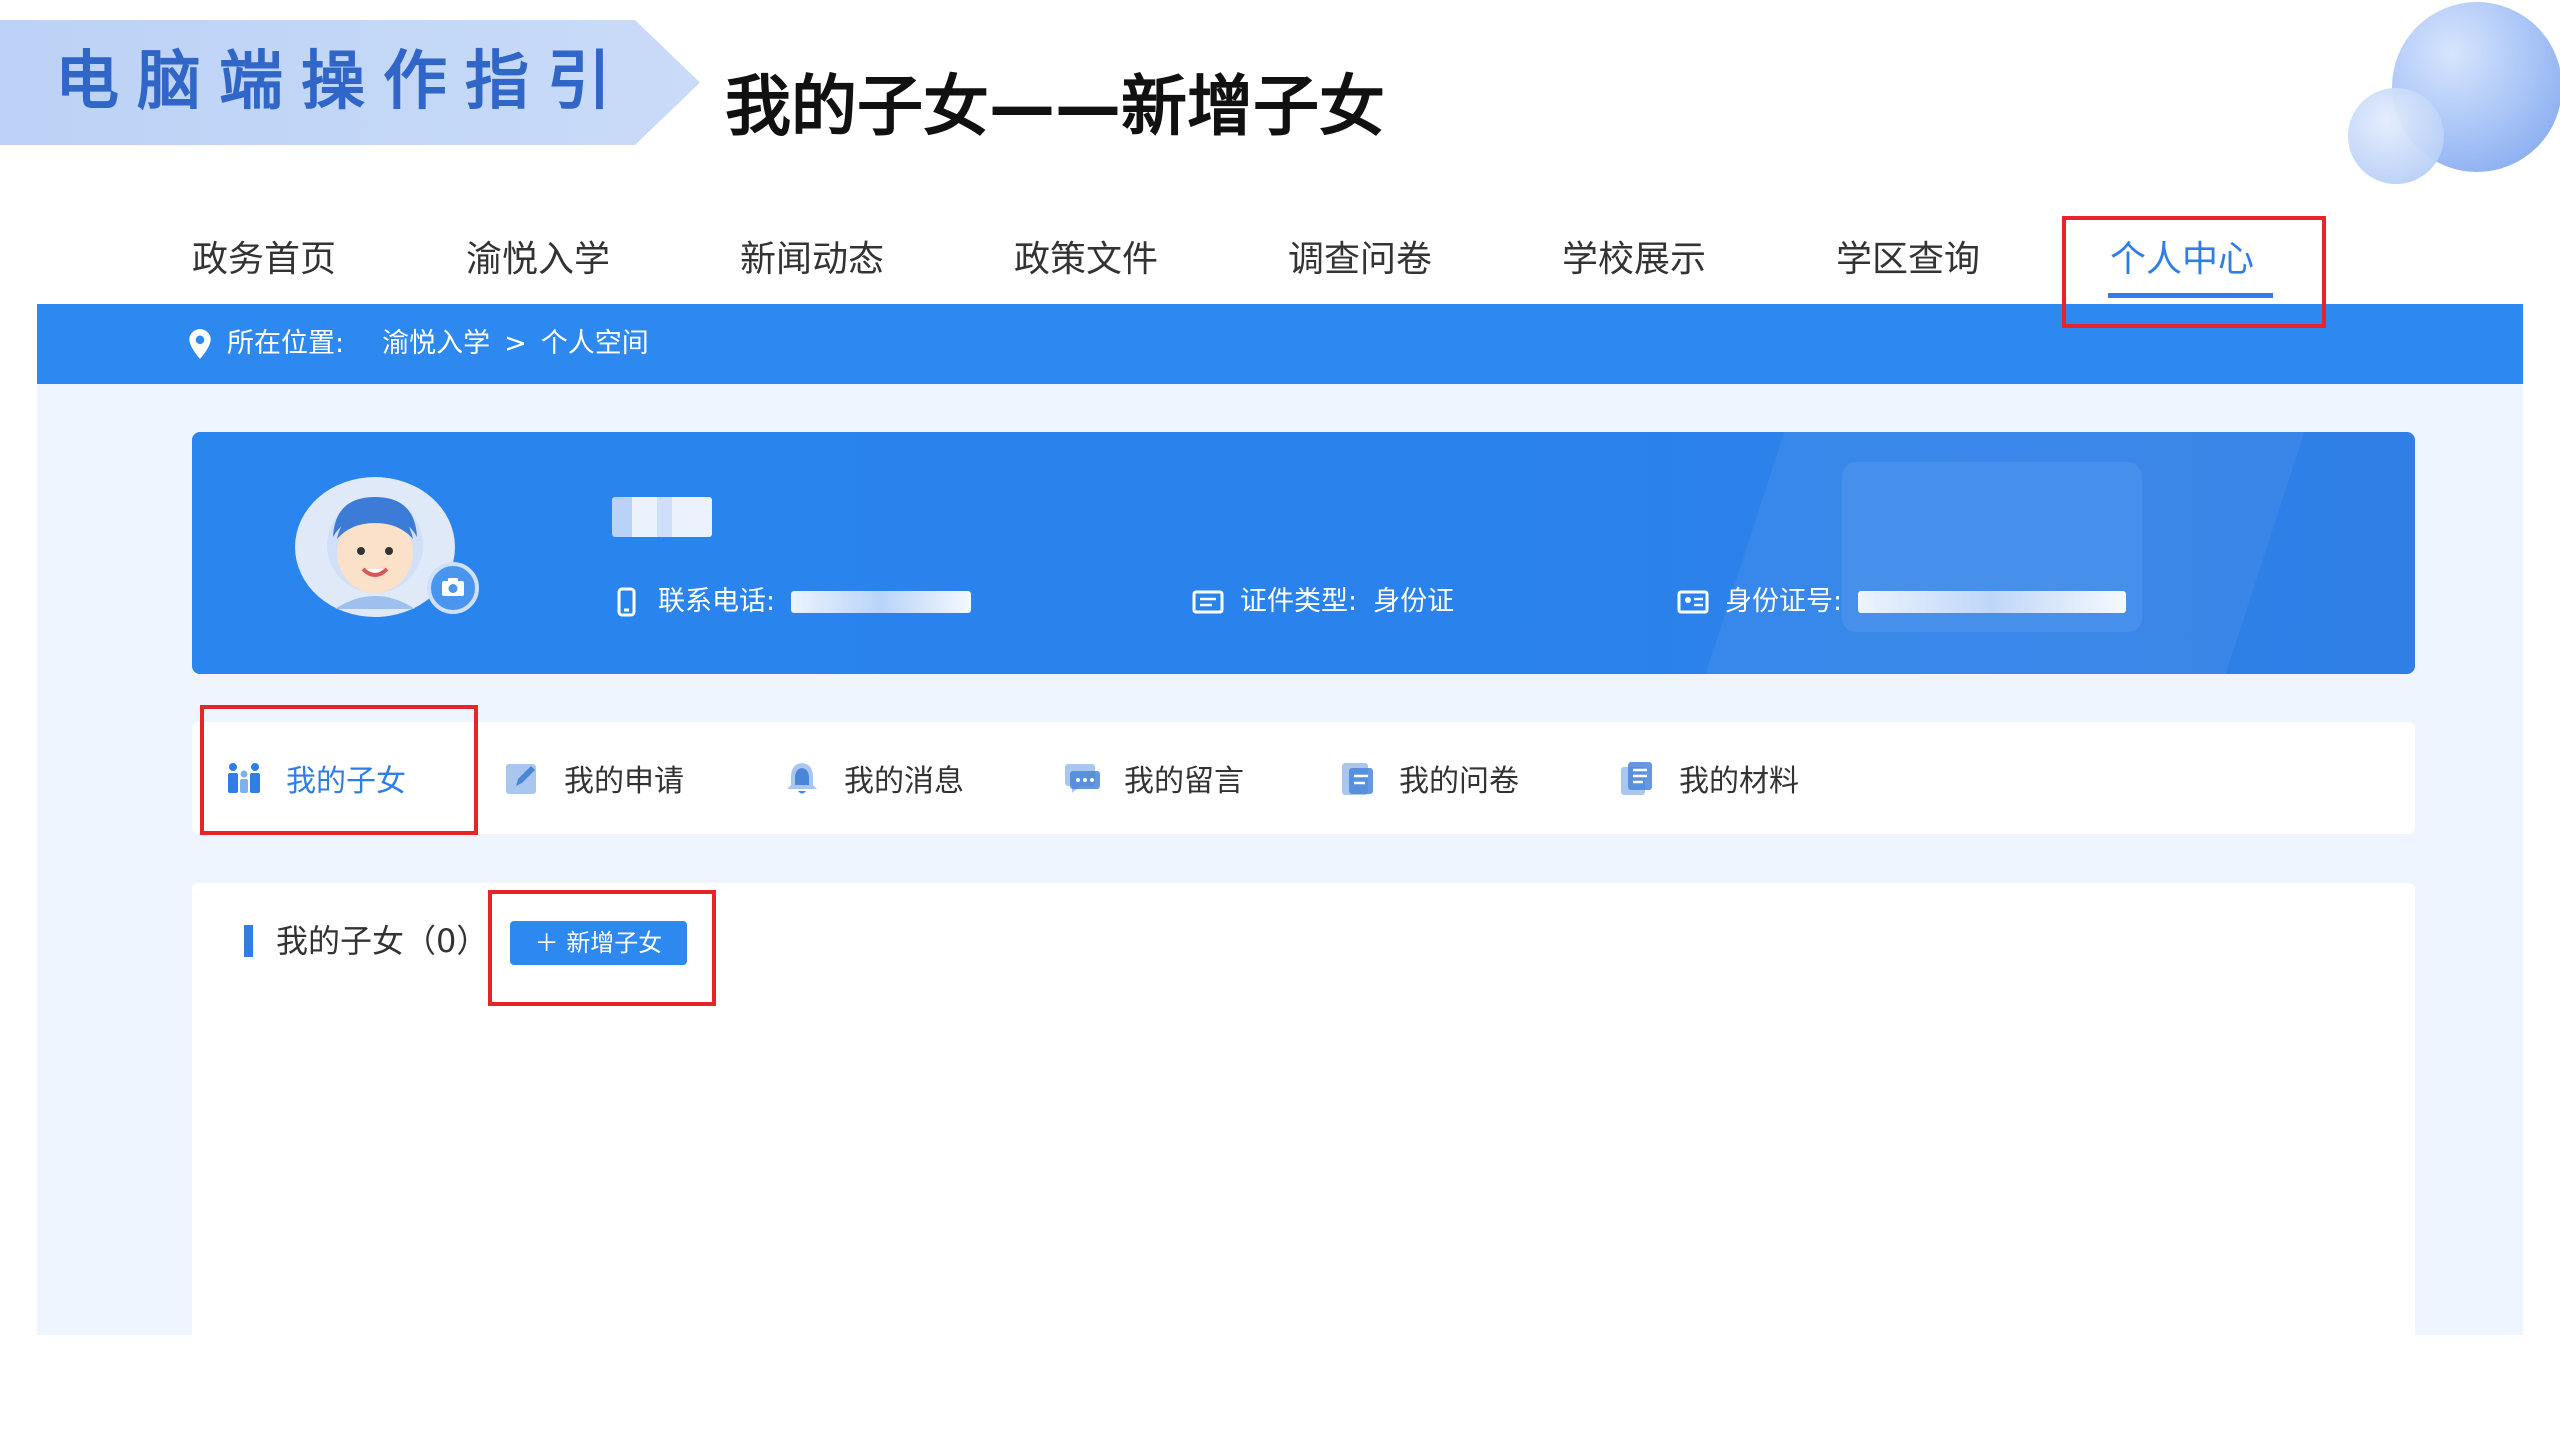 The width and height of the screenshot is (2560, 1440). Describe the element at coordinates (340, 941) in the screenshot. I see `section-title-text: 我的子女` at that location.